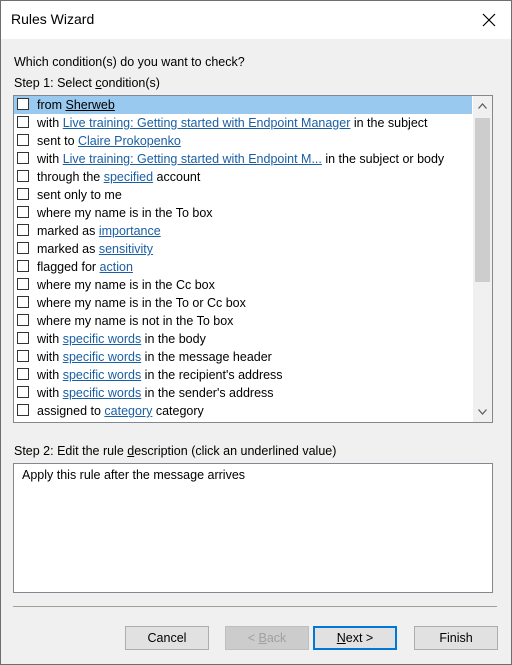 Image resolution: width=512 pixels, height=665 pixels. What do you see at coordinates (126, 249) in the screenshot?
I see `condition-value-link: sensitivity` at bounding box center [126, 249].